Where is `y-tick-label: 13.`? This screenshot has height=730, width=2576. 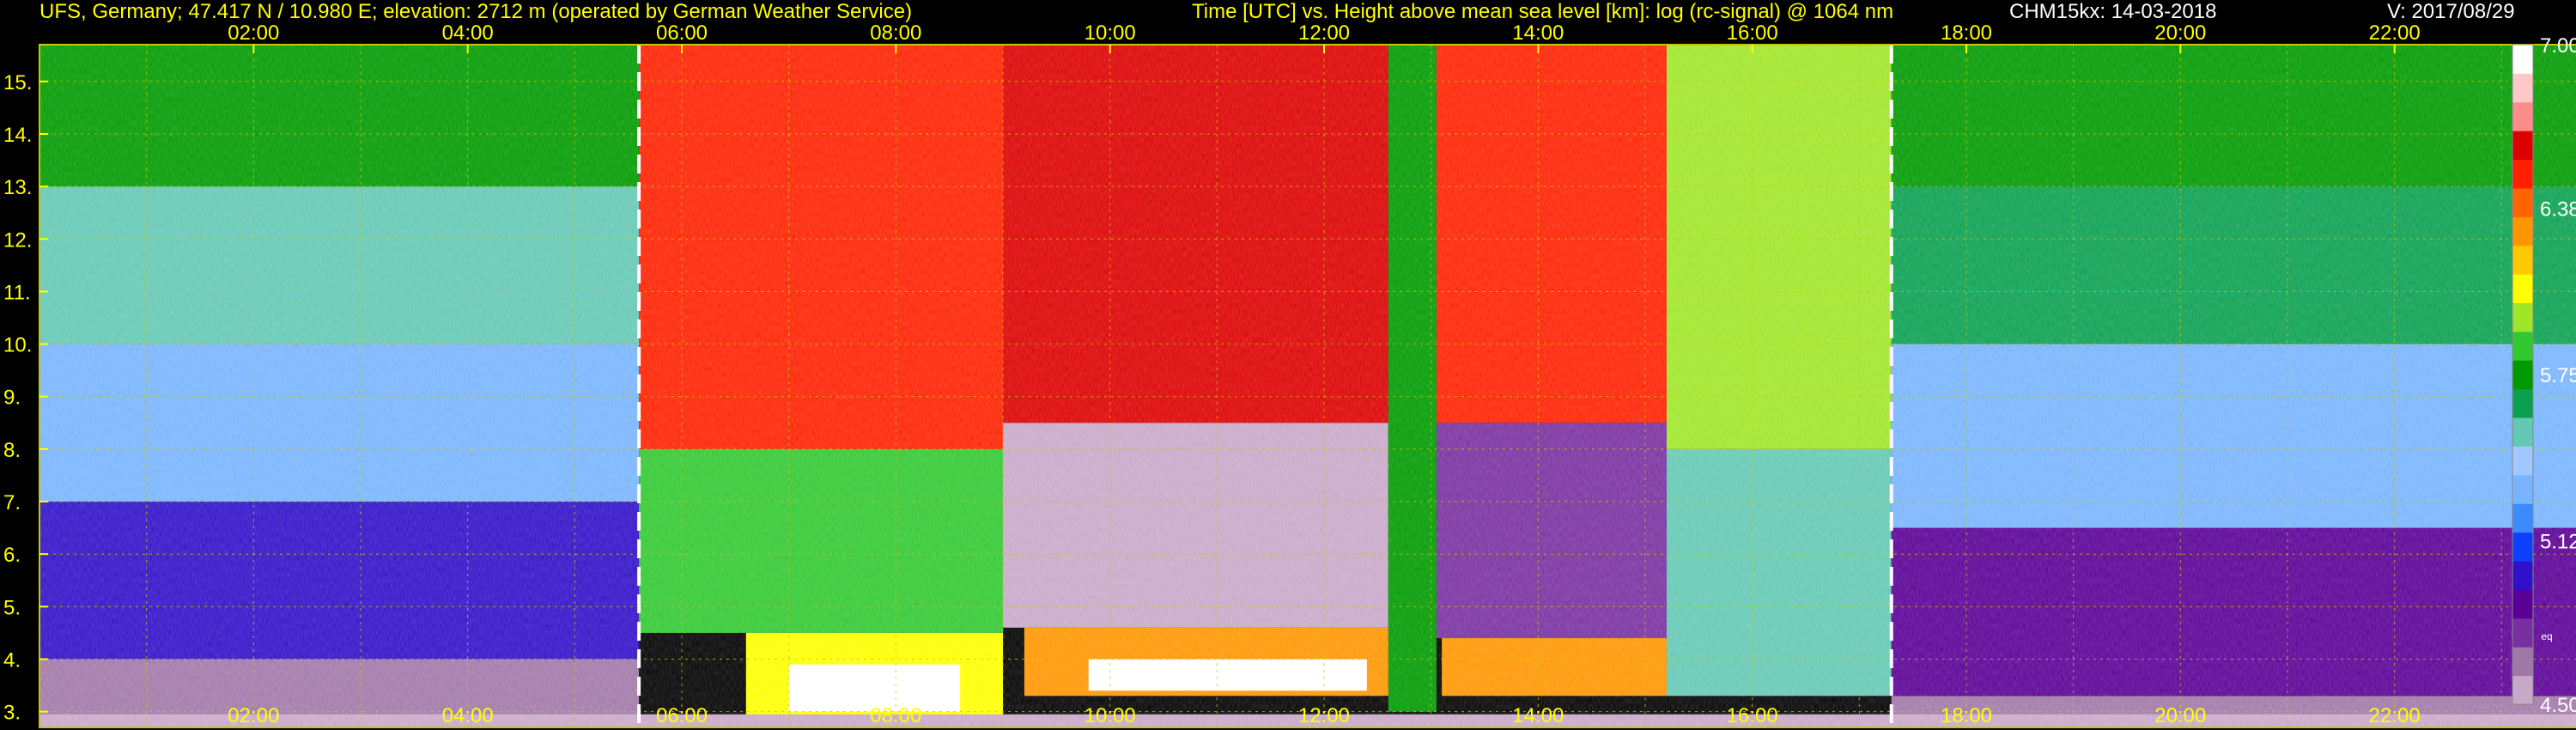 y-tick-label: 13. is located at coordinates (17, 187).